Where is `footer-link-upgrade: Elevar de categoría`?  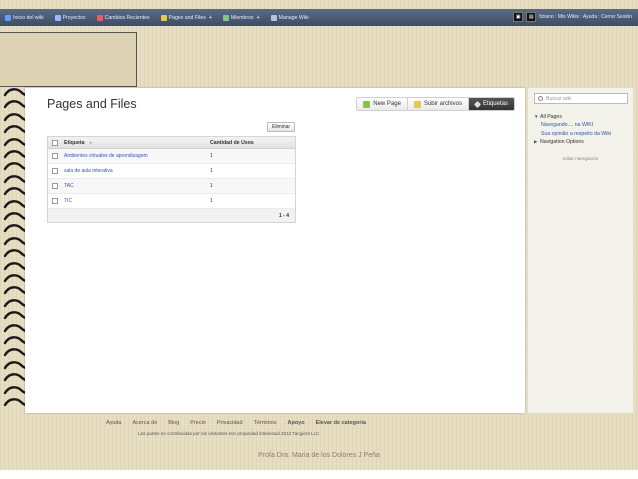 footer-link-upgrade: Elevar de categoría is located at coordinates (341, 423).